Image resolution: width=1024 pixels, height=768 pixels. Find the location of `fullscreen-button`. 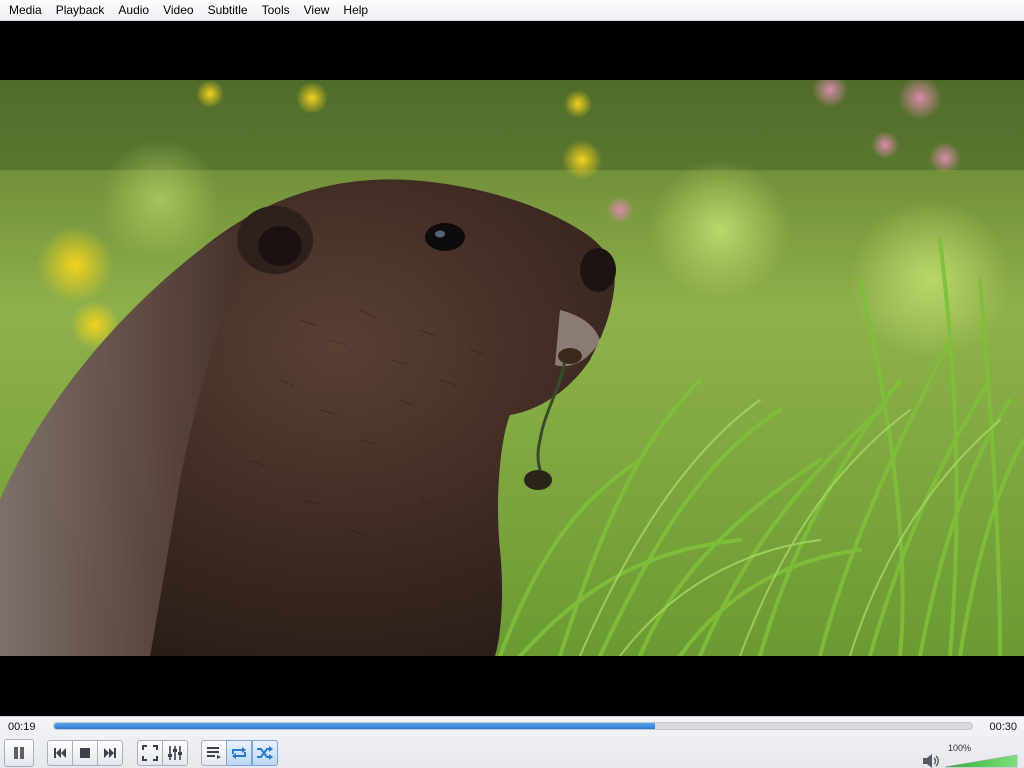

fullscreen-button is located at coordinates (150, 753).